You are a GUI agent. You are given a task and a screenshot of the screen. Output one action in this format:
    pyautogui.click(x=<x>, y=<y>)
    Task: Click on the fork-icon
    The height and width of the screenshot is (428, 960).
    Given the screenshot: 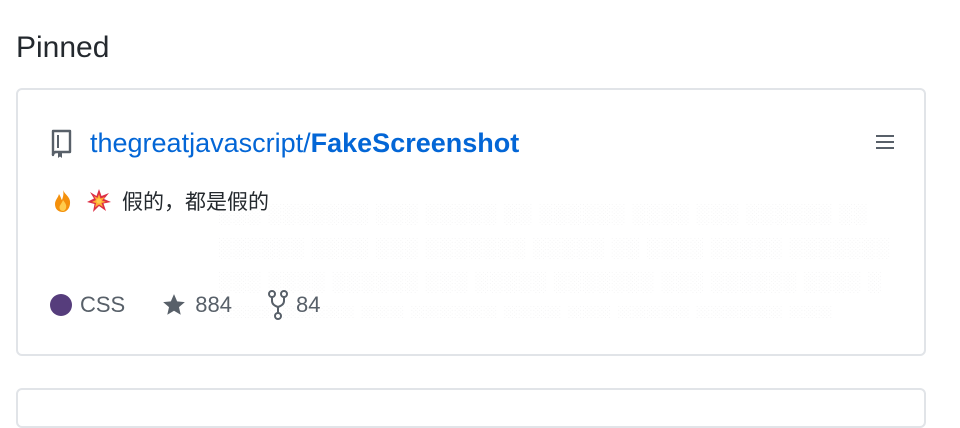 What is the action you would take?
    pyautogui.click(x=277, y=305)
    